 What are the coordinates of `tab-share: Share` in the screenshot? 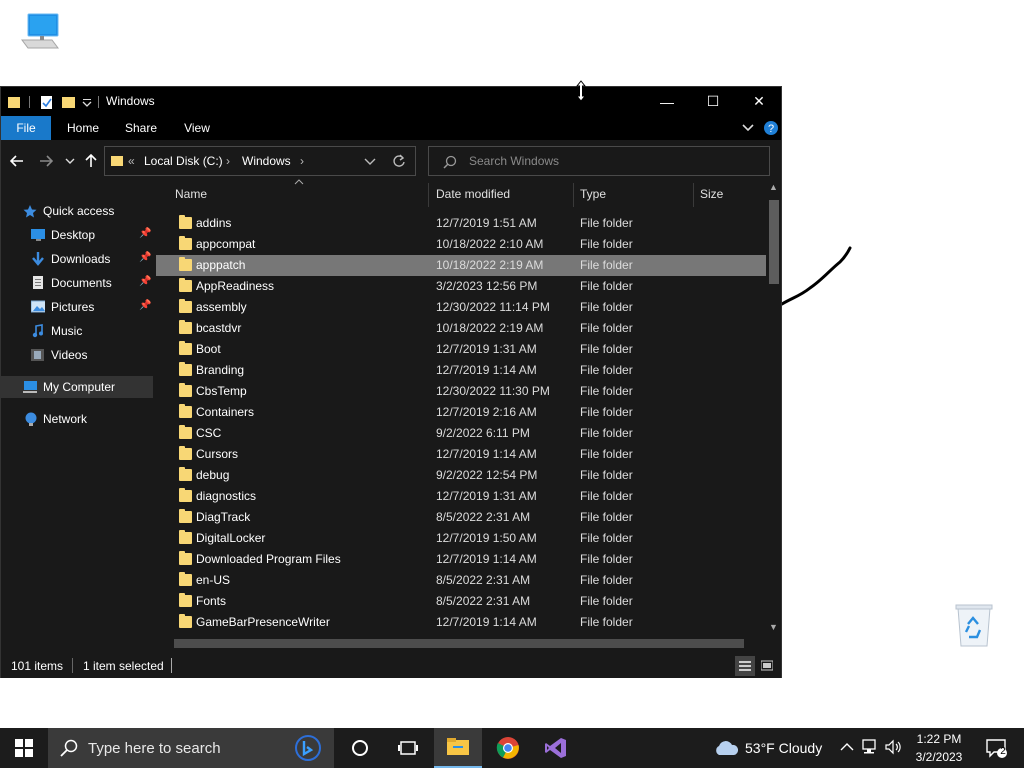 It's located at (141, 128).